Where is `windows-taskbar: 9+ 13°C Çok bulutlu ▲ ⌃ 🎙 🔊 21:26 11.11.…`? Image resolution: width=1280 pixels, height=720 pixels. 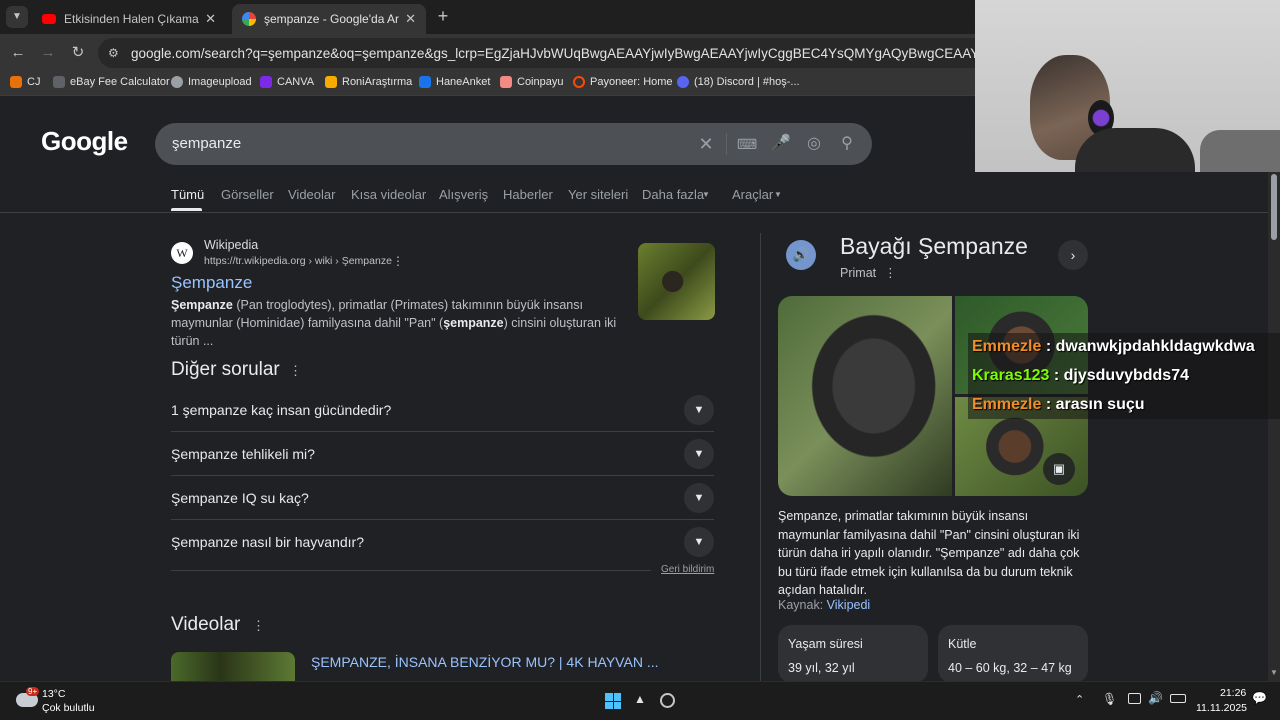 windows-taskbar: 9+ 13°C Çok bulutlu ▲ ⌃ 🎙 🔊 21:26 11.11.… is located at coordinates (640, 700).